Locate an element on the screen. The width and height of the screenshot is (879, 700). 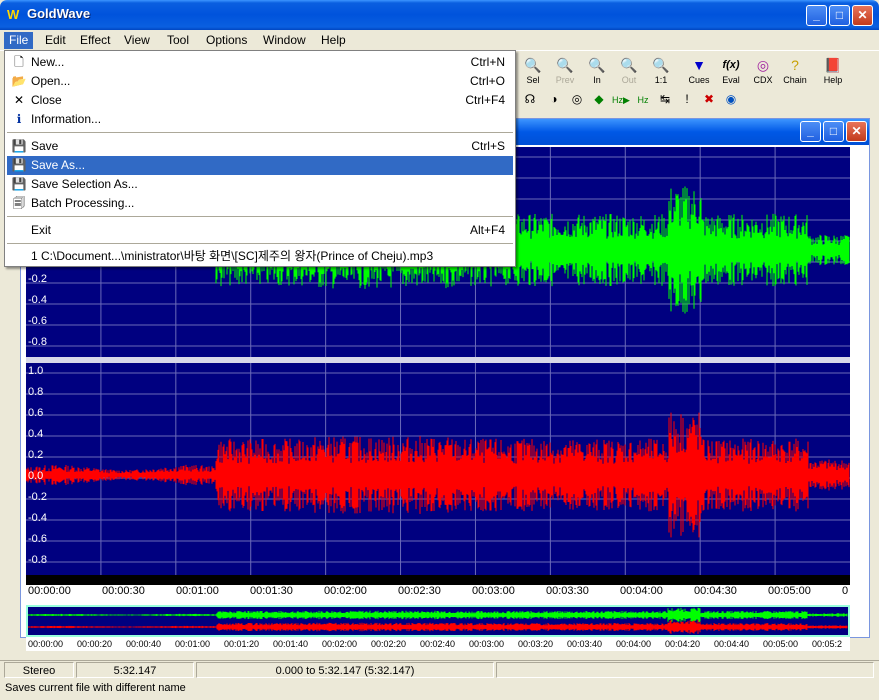
hint-text: Saves current file with different name is located at coordinates (95, 688).